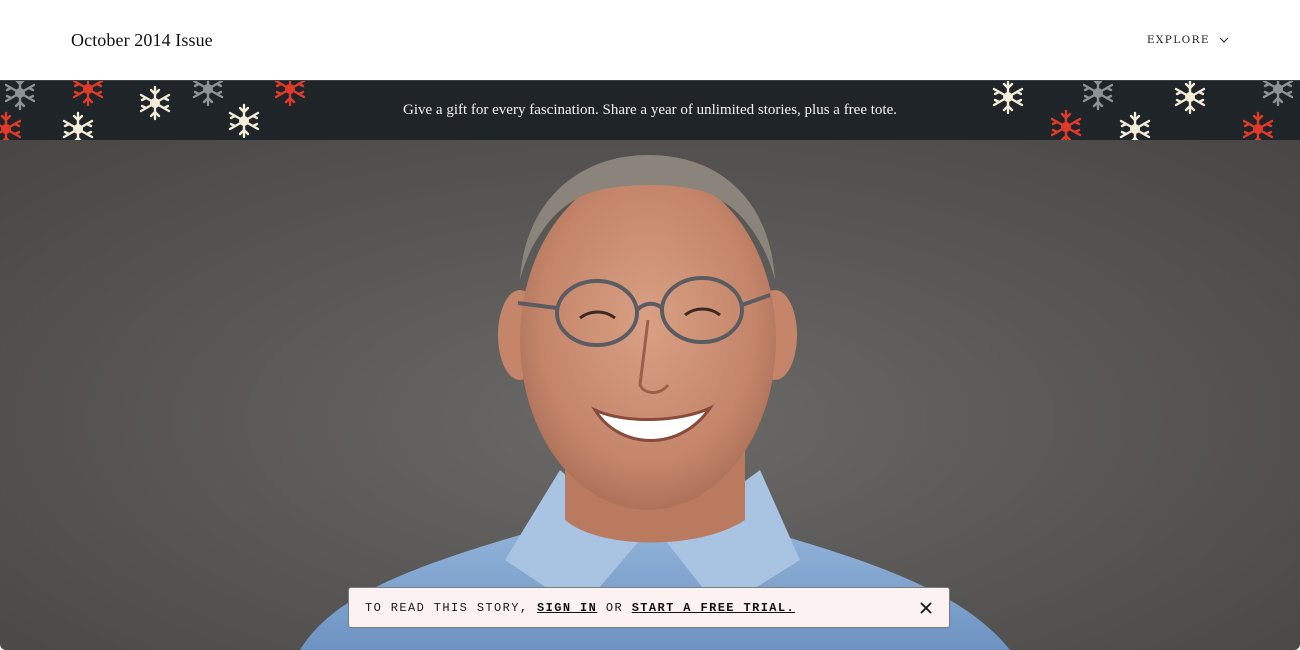  I want to click on explore-menu-button: EXPLORE, so click(1188, 40).